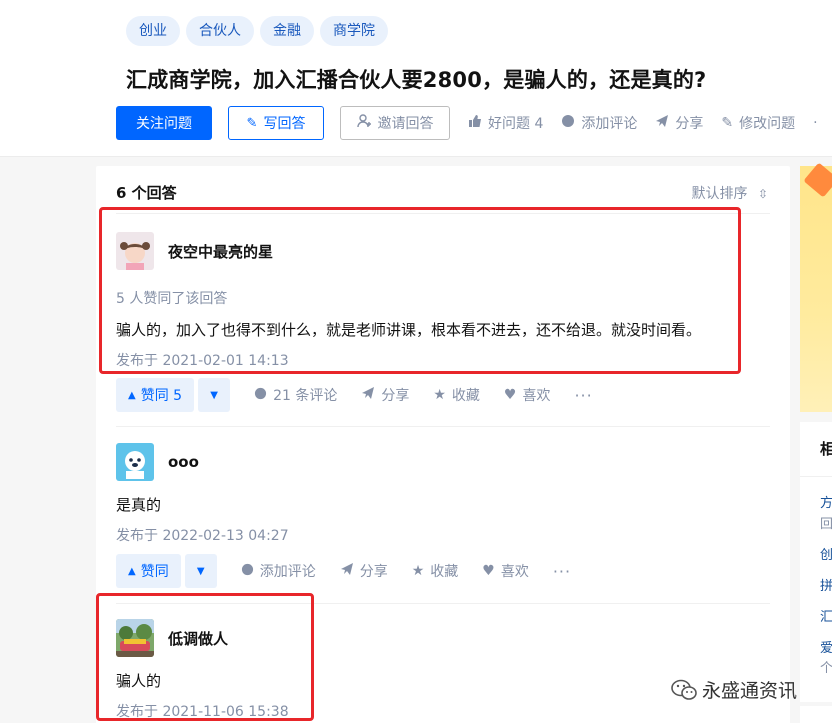  What do you see at coordinates (750, 691) in the screenshot?
I see `watermark-text: 永盛通资讯` at bounding box center [750, 691].